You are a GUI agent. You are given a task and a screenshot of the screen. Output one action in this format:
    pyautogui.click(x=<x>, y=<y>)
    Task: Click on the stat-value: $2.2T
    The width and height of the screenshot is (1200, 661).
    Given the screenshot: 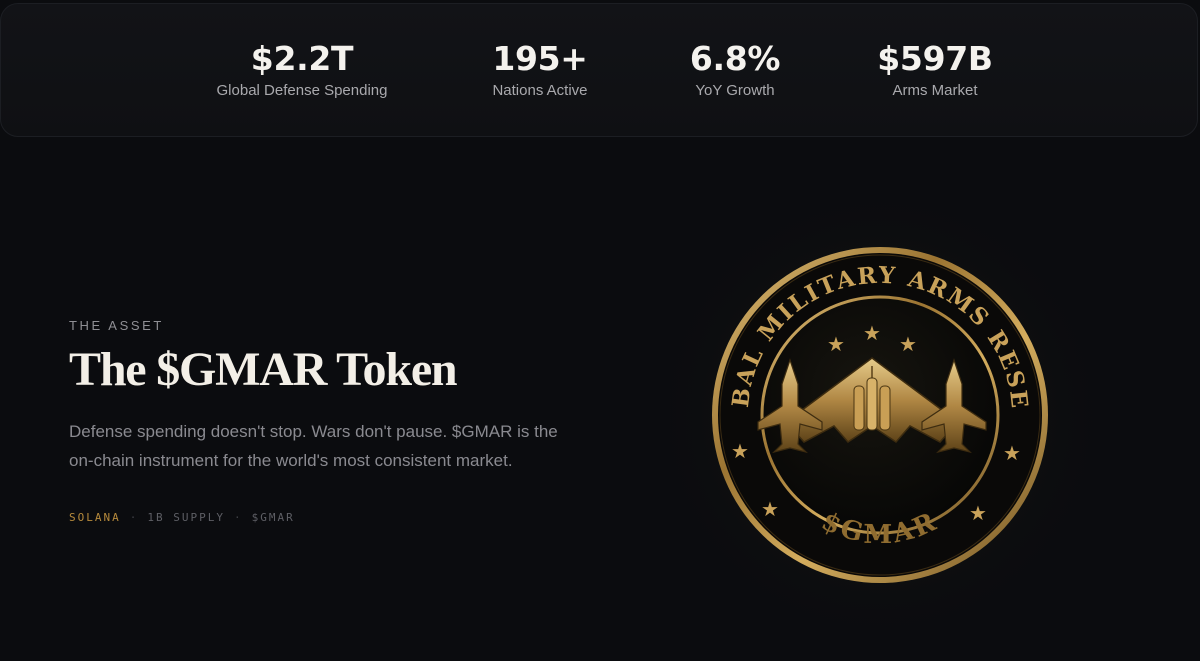 What is the action you would take?
    pyautogui.click(x=302, y=58)
    